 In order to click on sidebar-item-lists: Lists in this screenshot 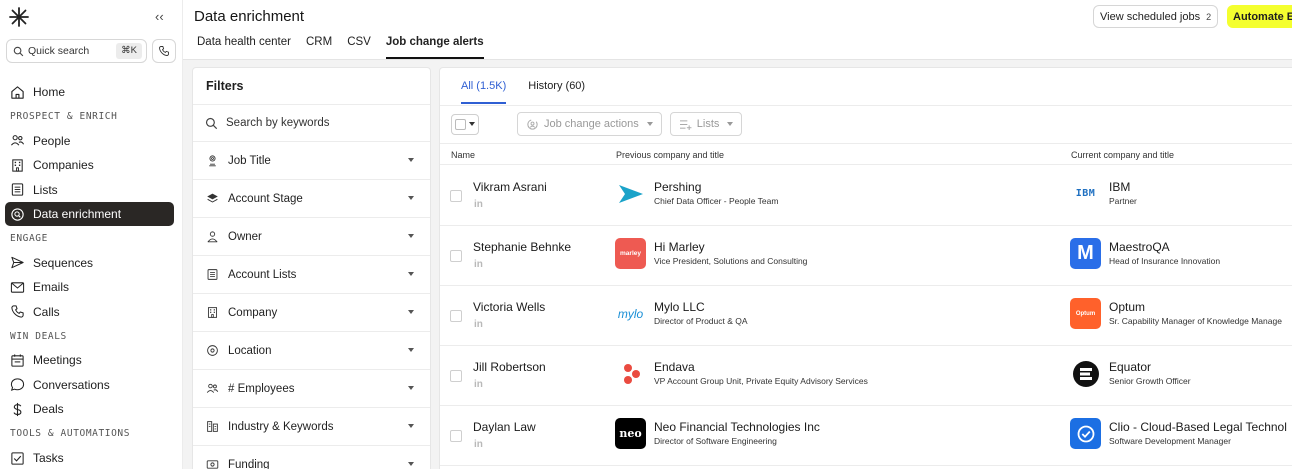, I will do `click(91, 190)`.